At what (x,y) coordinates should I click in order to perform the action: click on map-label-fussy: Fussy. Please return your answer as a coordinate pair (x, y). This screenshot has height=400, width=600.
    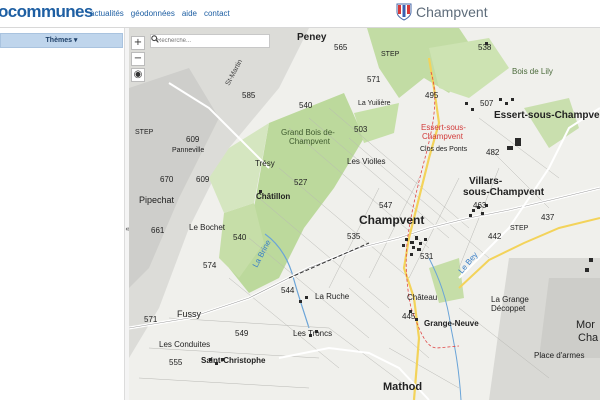
    Looking at the image, I should click on (189, 314).